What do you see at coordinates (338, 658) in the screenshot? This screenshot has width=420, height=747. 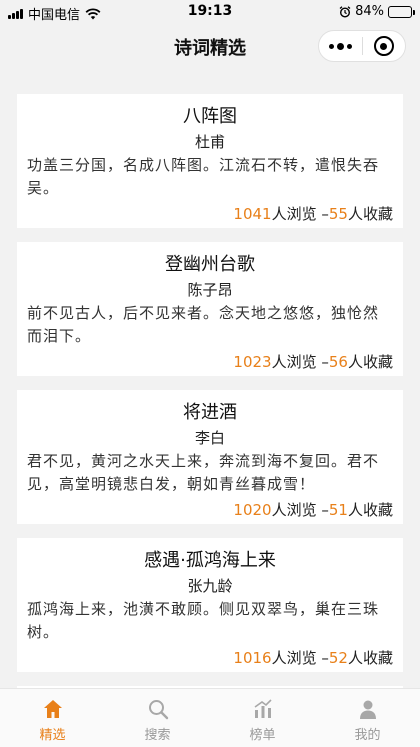 I see `favorite-count: 52` at bounding box center [338, 658].